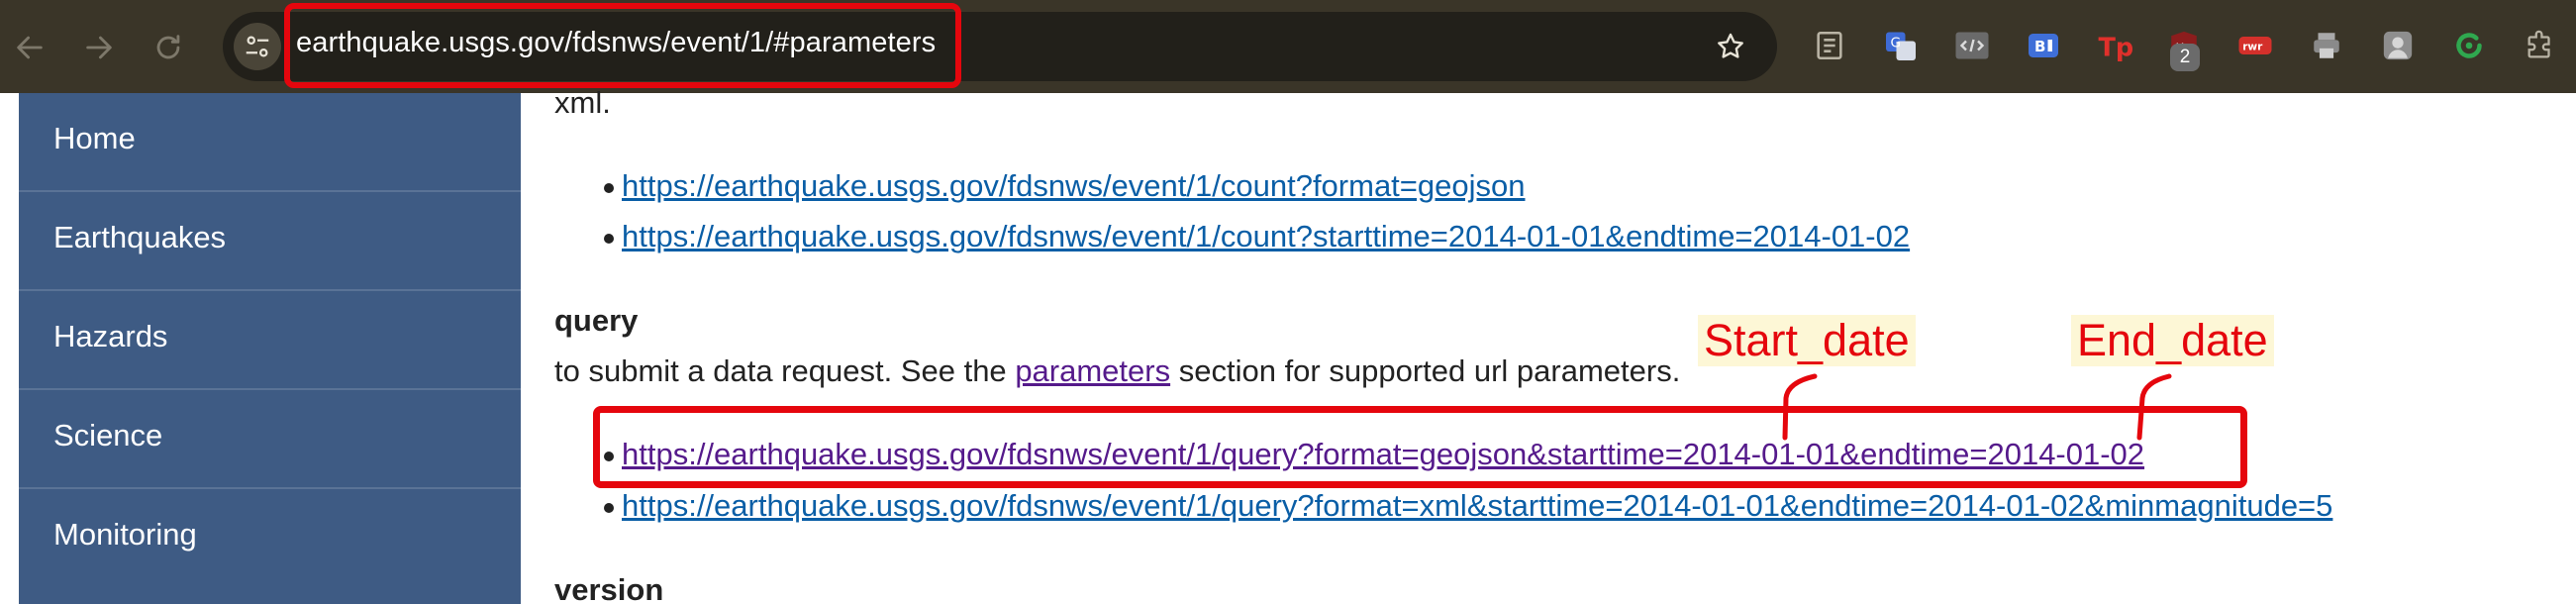  I want to click on reload-icon, so click(168, 47).